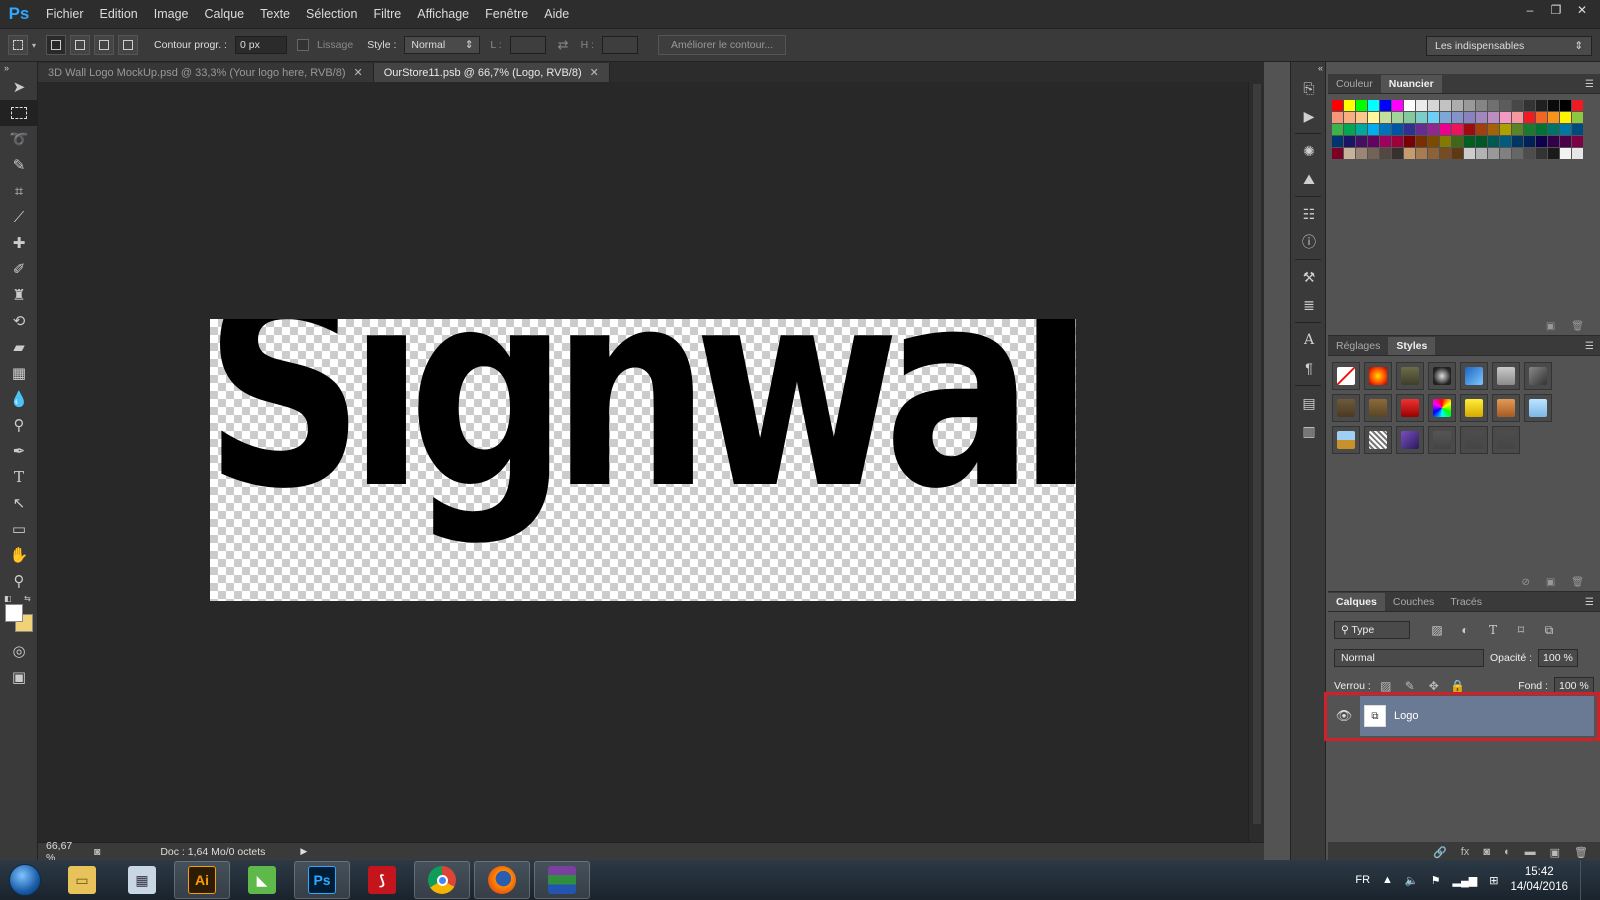 Image resolution: width=1600 pixels, height=900 pixels. What do you see at coordinates (19, 555) in the screenshot?
I see `hand-tool-icon: ✋` at bounding box center [19, 555].